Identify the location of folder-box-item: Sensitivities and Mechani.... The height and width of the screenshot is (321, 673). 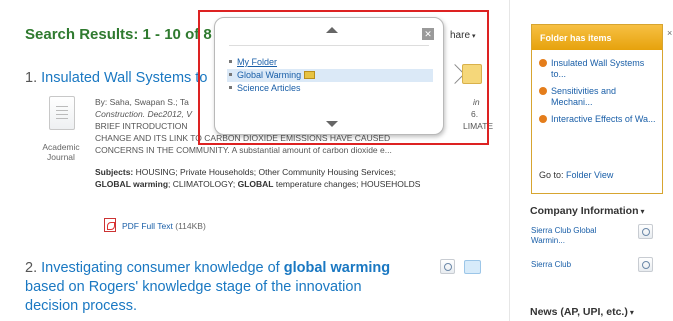
(599, 97).